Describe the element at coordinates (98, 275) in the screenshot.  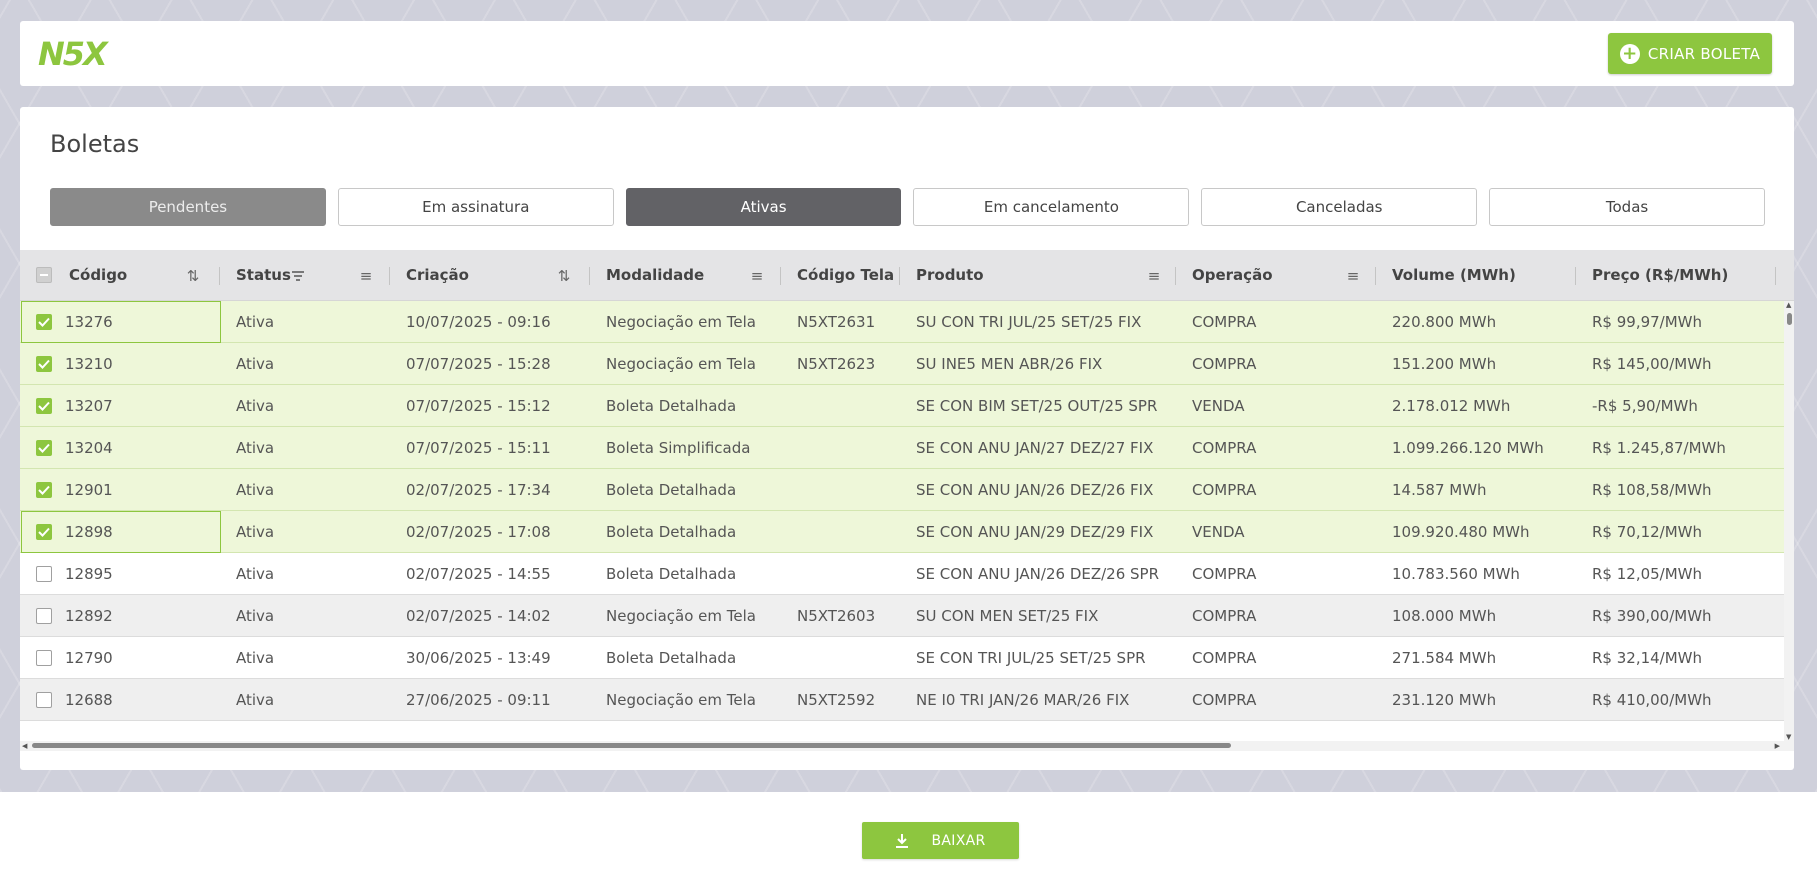
I see `header-codigo: Código` at that location.